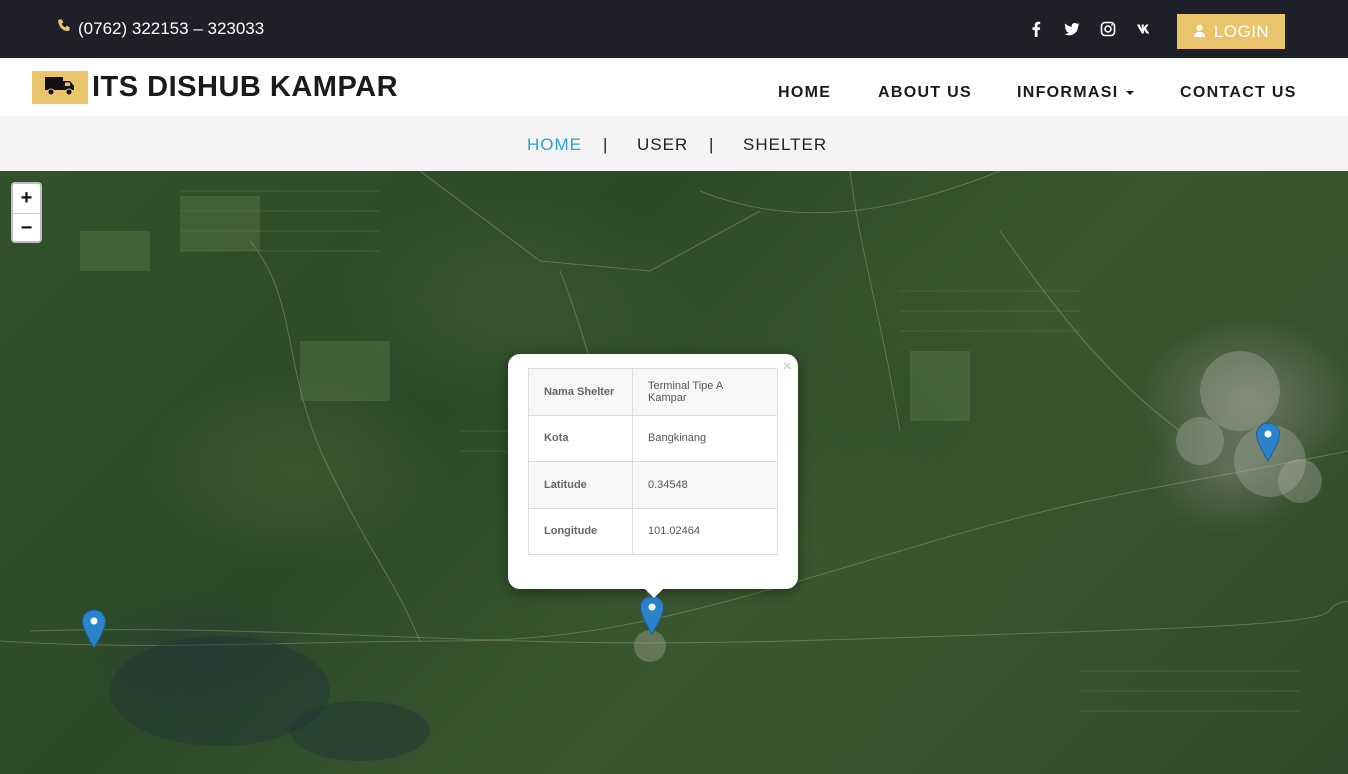 Image resolution: width=1348 pixels, height=774 pixels. What do you see at coordinates (1068, 92) in the screenshot?
I see `nav-informasi-label: INFORMASI` at bounding box center [1068, 92].